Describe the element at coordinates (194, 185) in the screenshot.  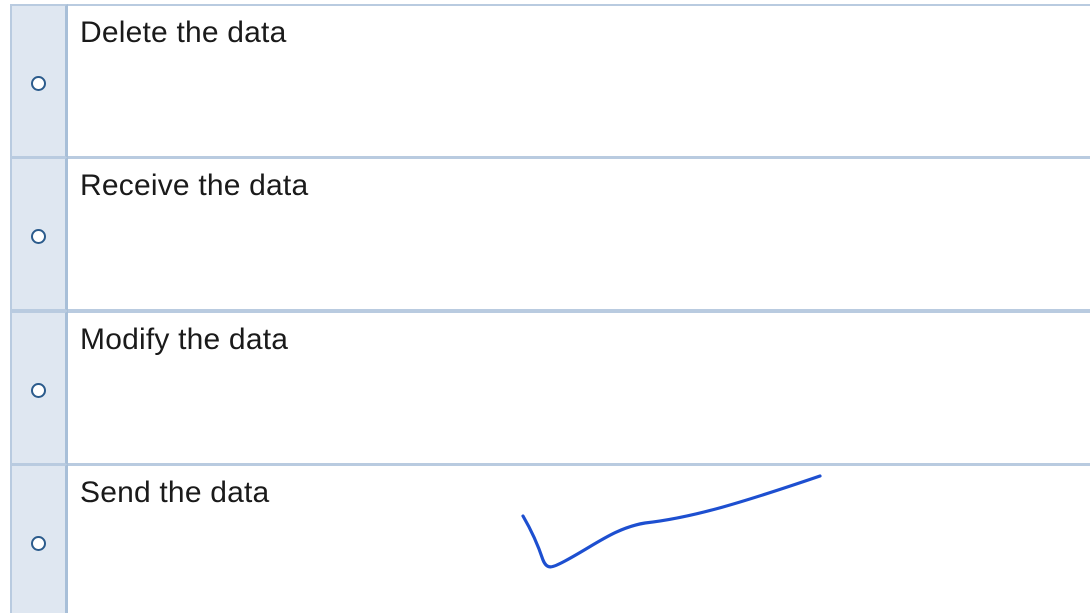
I see `option-label: Receive the data` at that location.